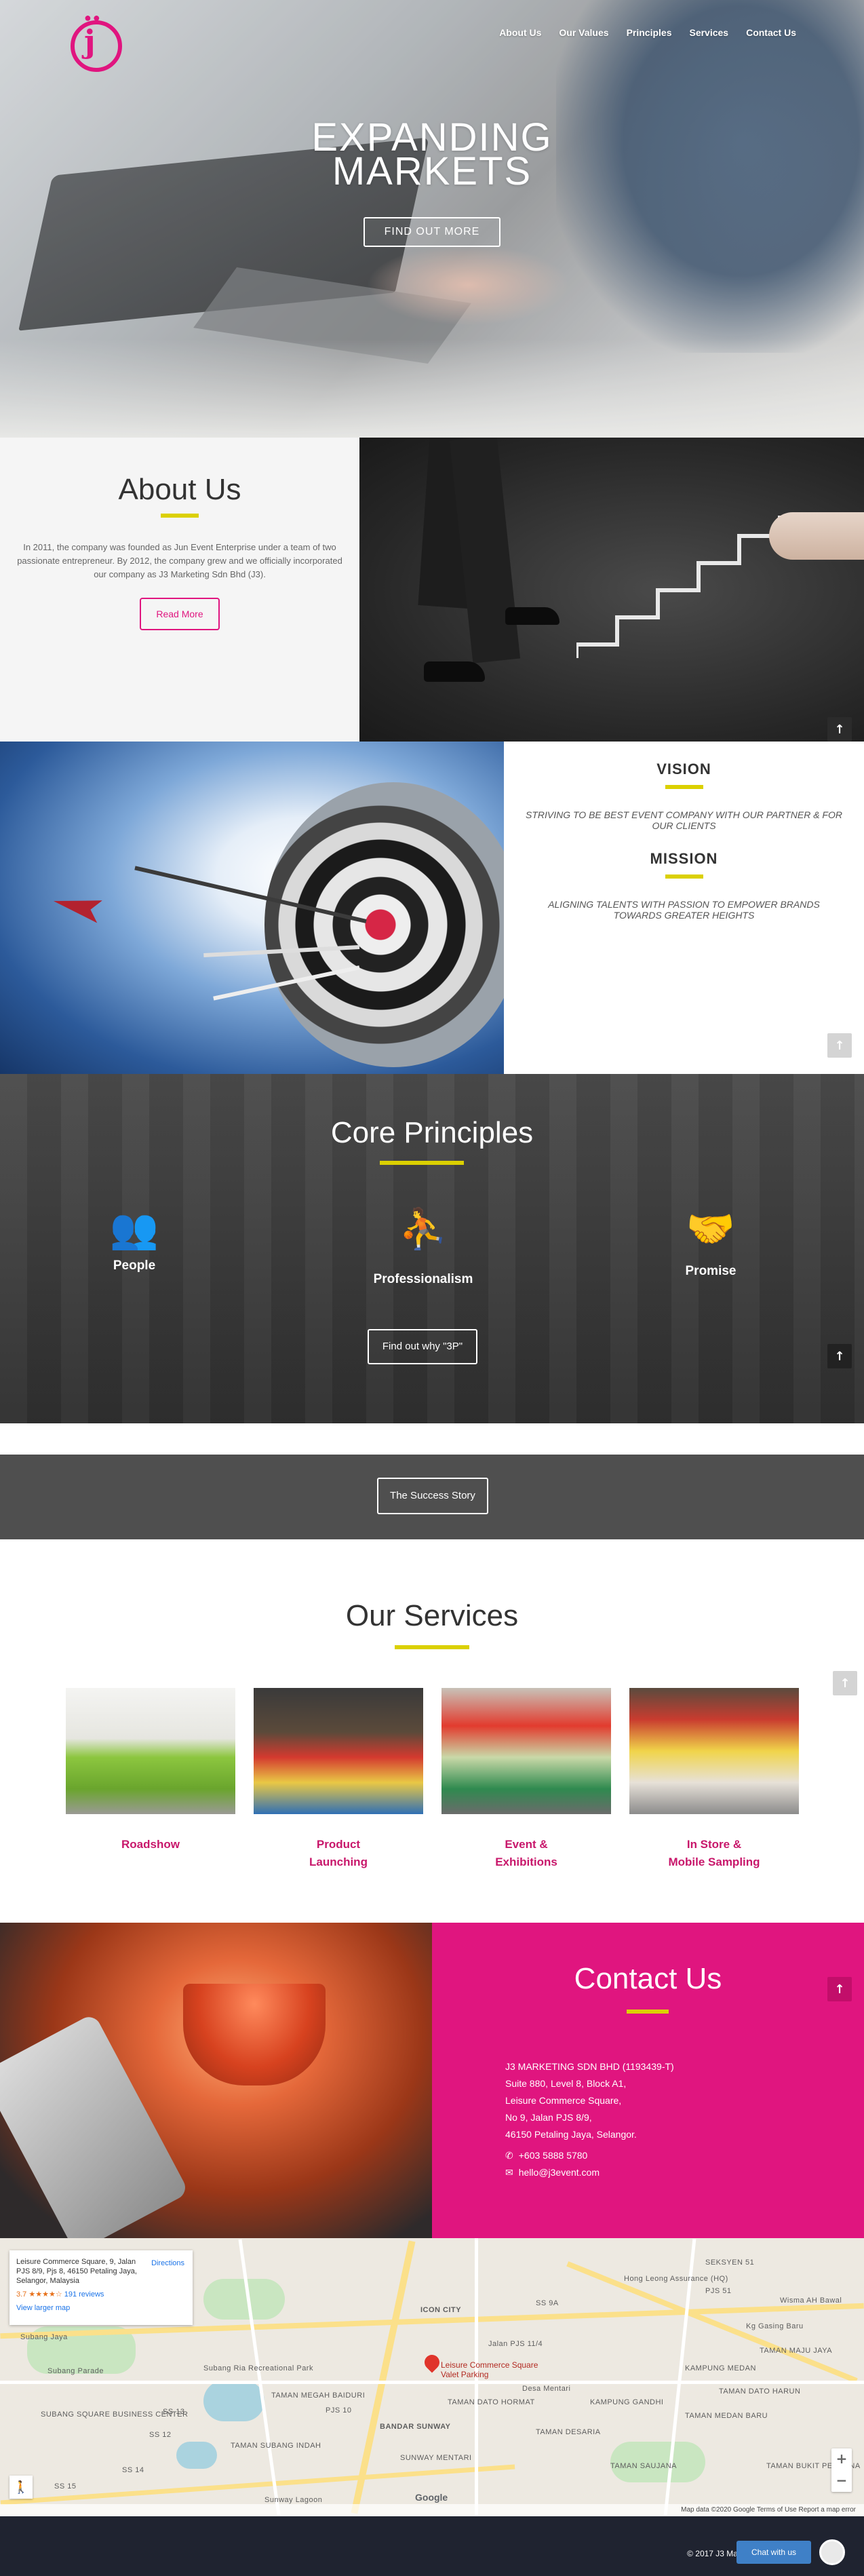 This screenshot has height=2576, width=864. I want to click on map-road, so click(432, 2382).